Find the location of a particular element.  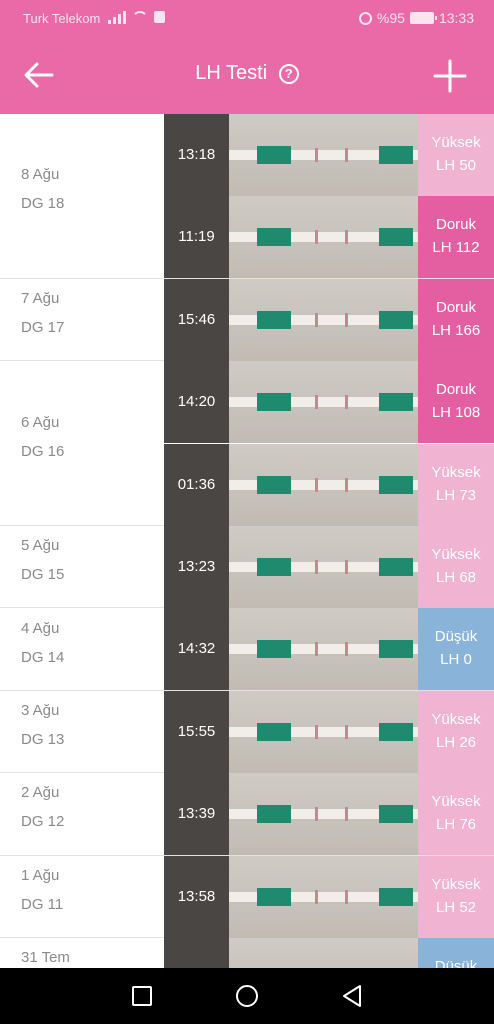

status-bar: Turk Telekom %95 13:33 is located at coordinates (247, 18).